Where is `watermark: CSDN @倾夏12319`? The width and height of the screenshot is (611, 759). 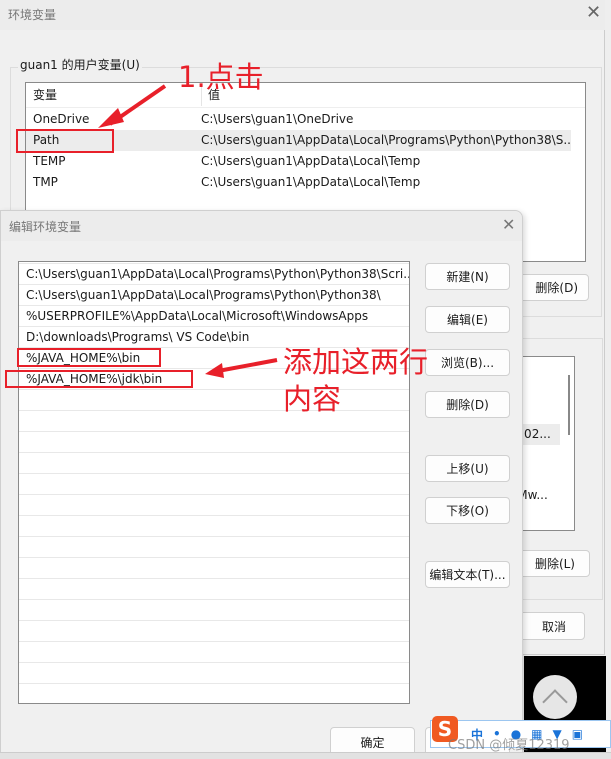
watermark: CSDN @倾夏12319 is located at coordinates (509, 745).